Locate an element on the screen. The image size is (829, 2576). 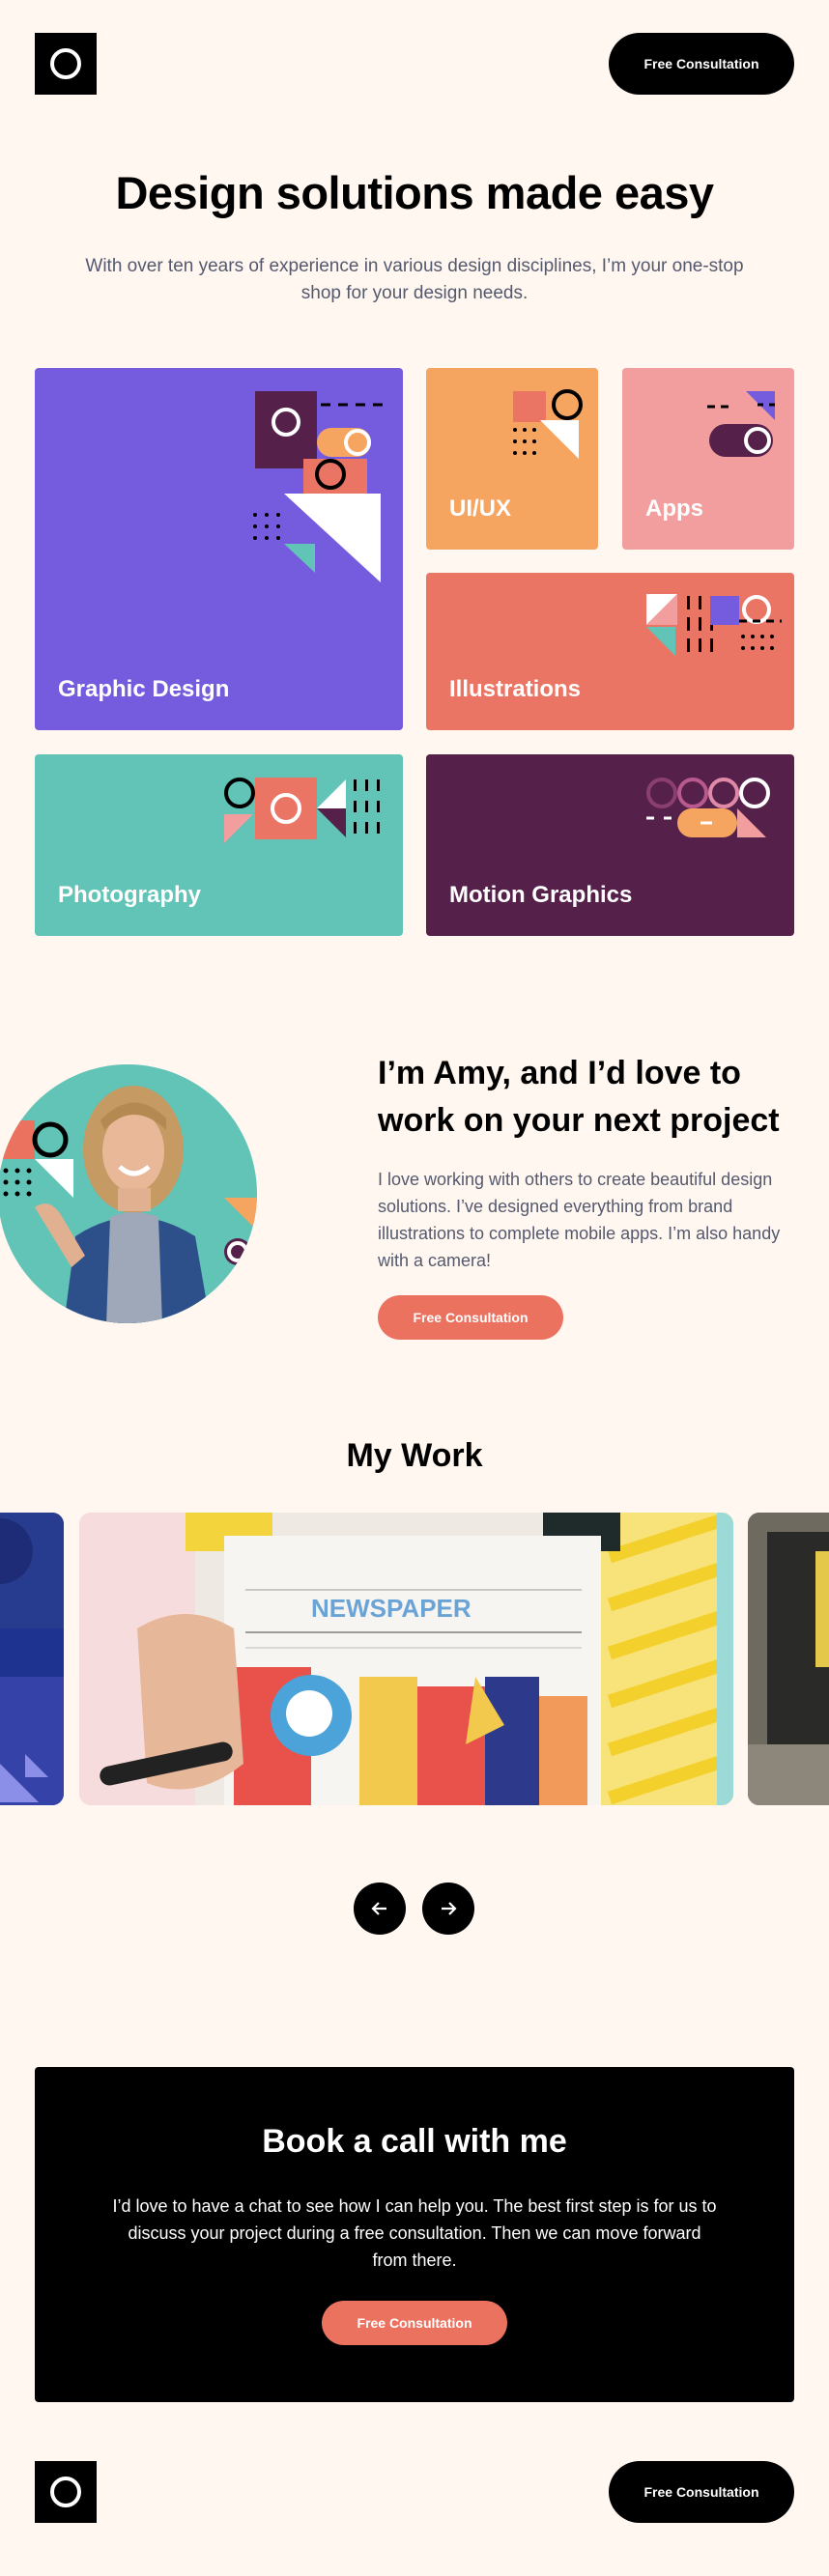
service-label: Motion Graphics is located at coordinates (541, 895).